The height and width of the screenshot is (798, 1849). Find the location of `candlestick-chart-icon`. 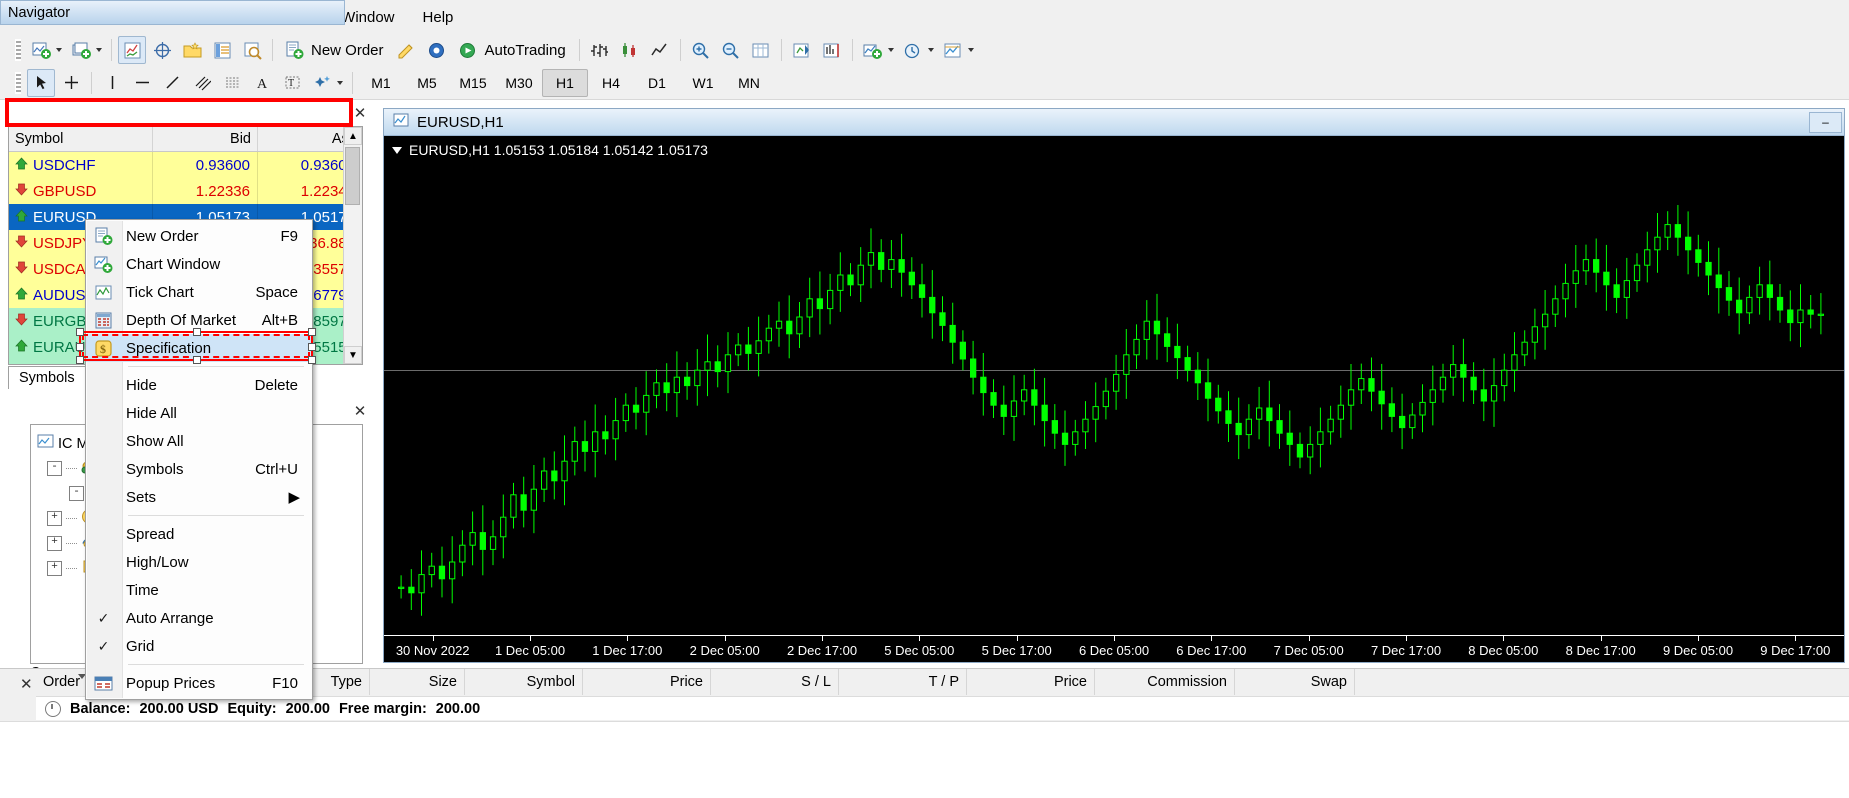

candlestick-chart-icon is located at coordinates (630, 50).